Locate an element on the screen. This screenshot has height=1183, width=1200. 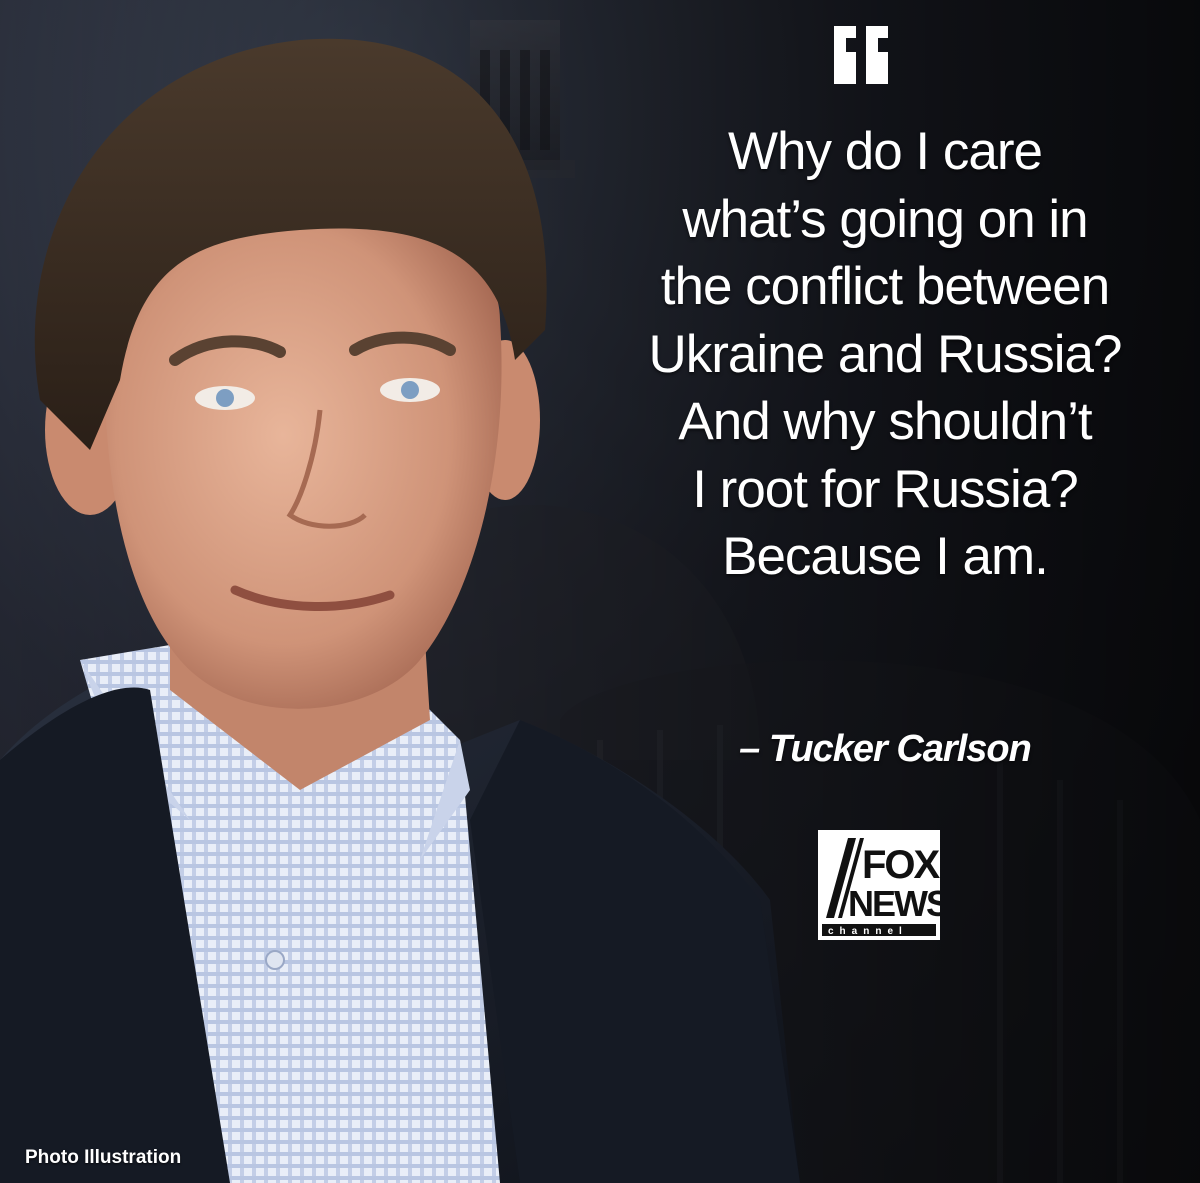
quotation-mark-icon is located at coordinates (861, 55).